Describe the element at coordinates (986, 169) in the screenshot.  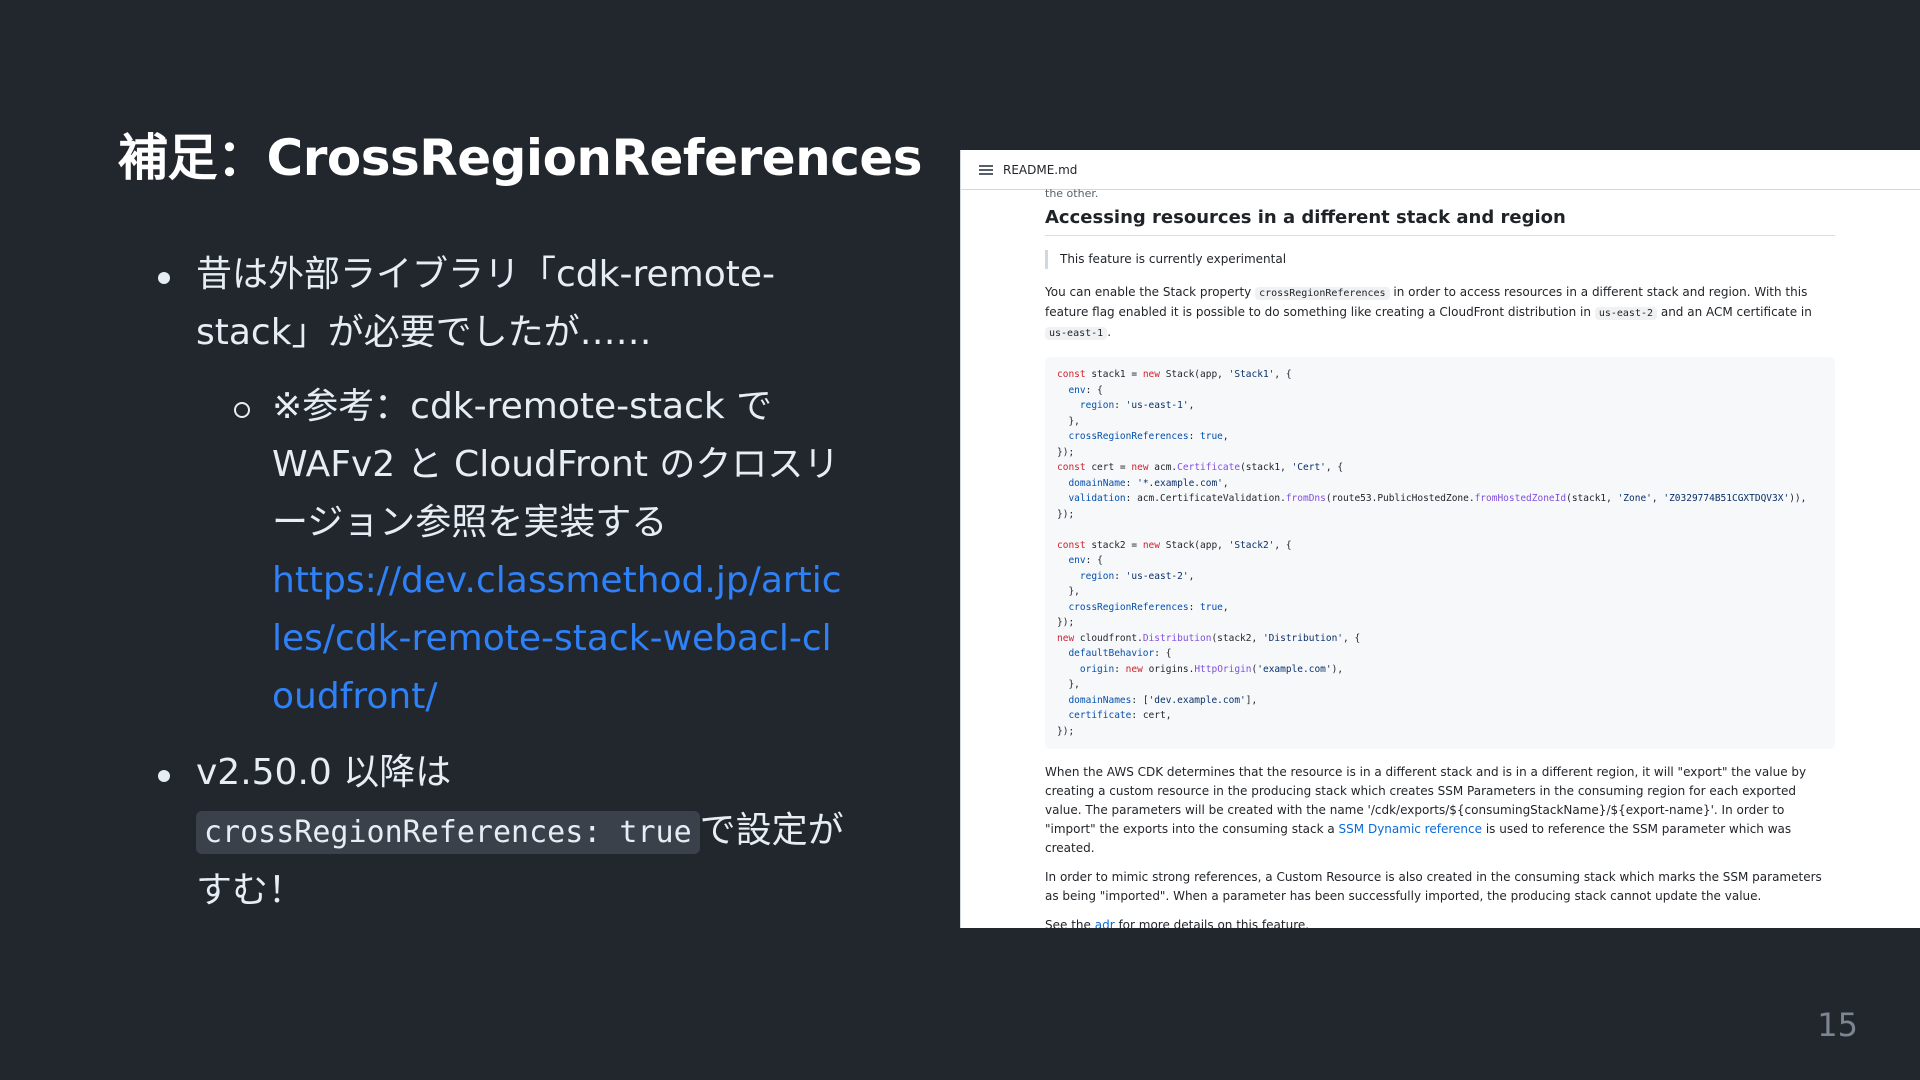
I see `list-icon` at that location.